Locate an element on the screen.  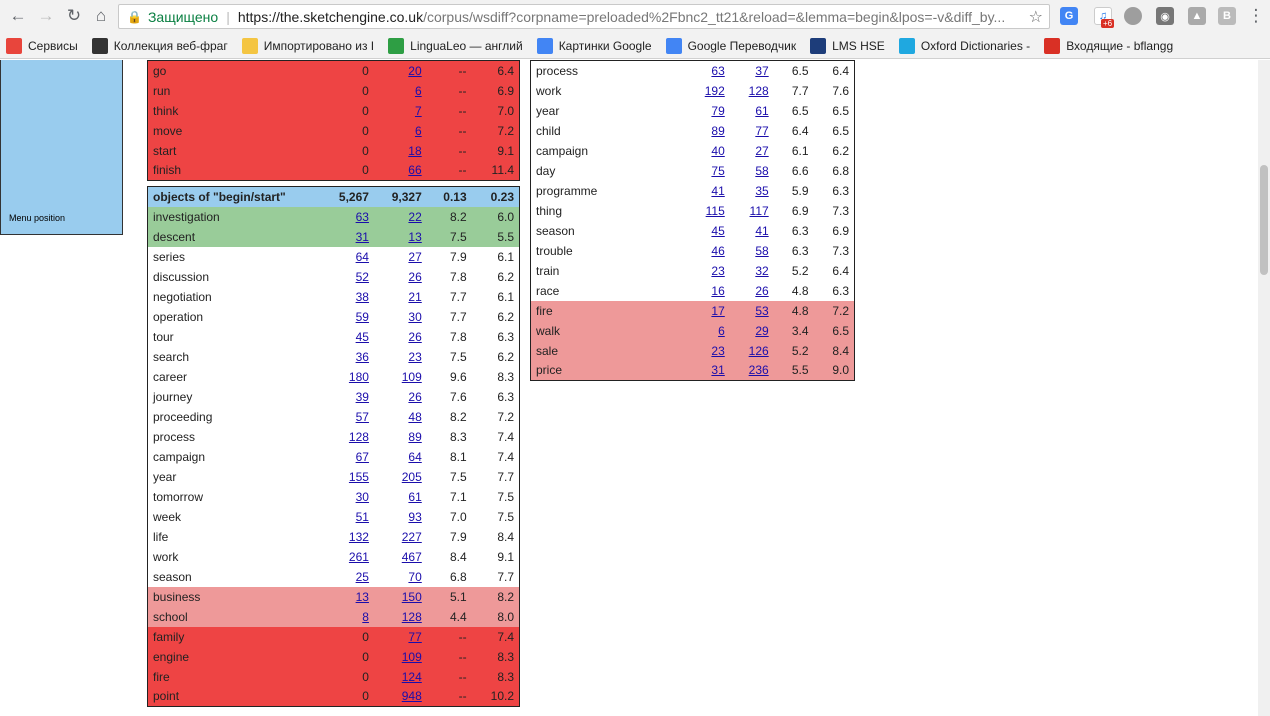
freq-1-link: 67 is located at coordinates (362, 457).